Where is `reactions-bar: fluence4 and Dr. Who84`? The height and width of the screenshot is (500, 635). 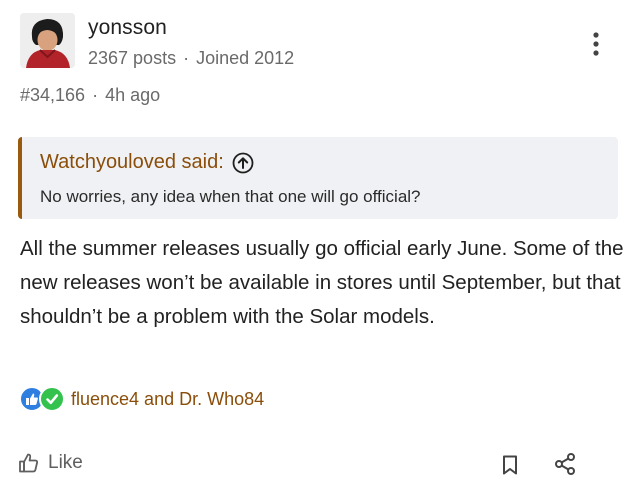 reactions-bar: fluence4 and Dr. Who84 is located at coordinates (141, 399).